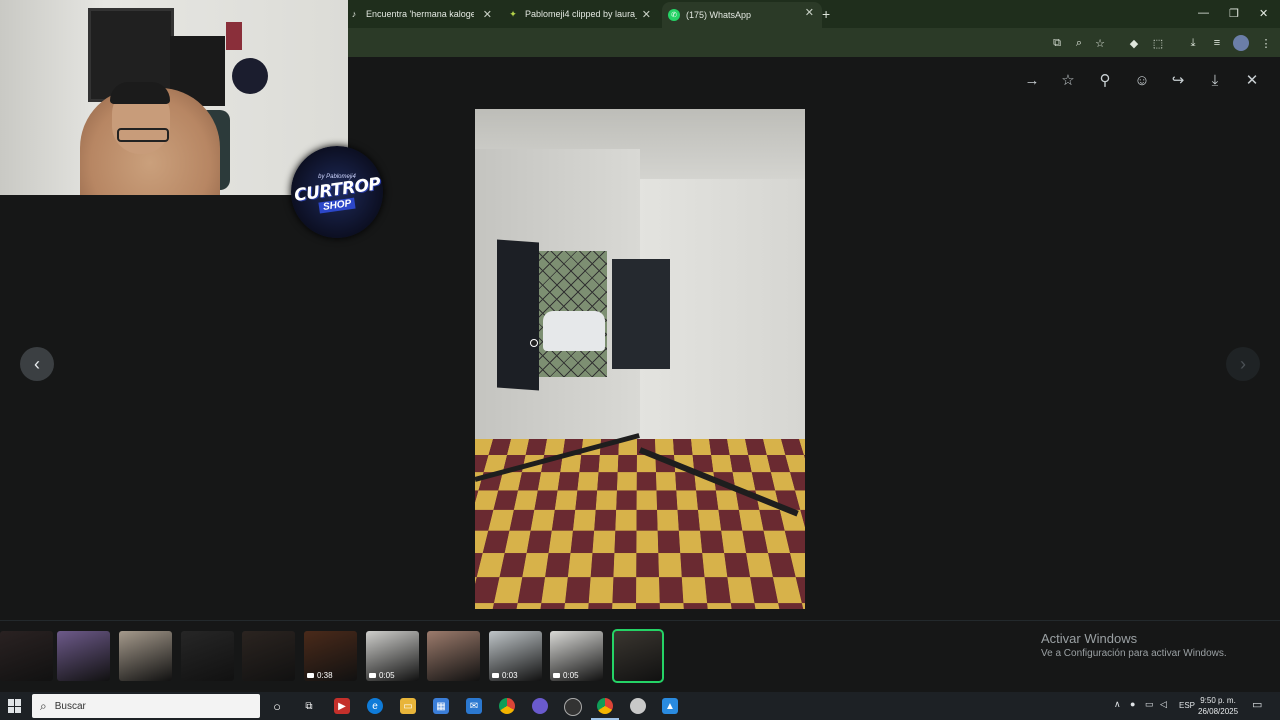  What do you see at coordinates (1218, 700) in the screenshot?
I see `clock-time: 9:50 p. m.` at bounding box center [1218, 700].